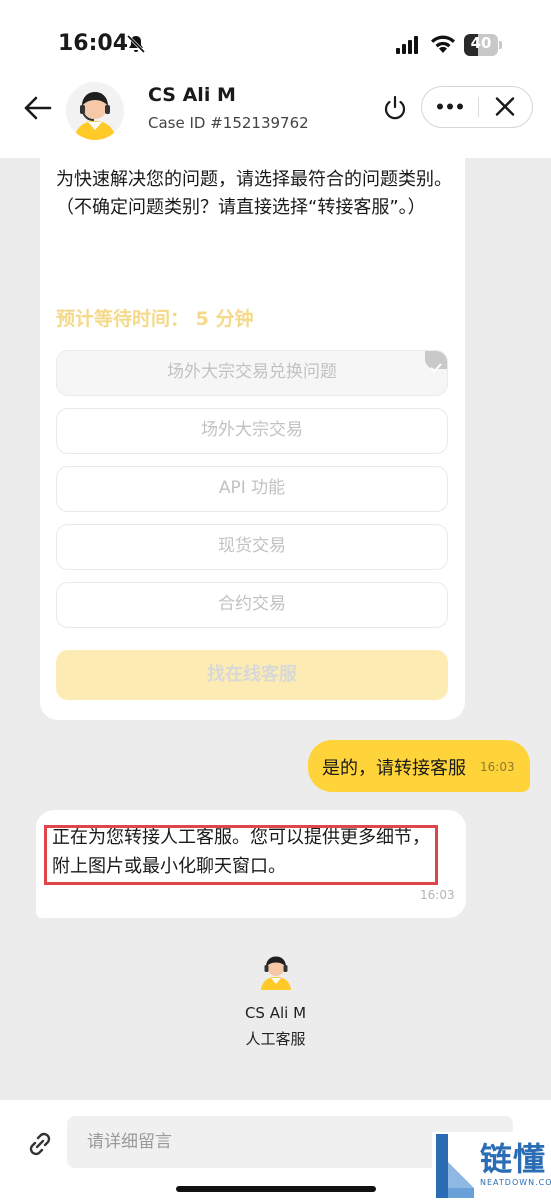 This screenshot has width=551, height=1200. What do you see at coordinates (395, 108) in the screenshot?
I see `power-icon` at bounding box center [395, 108].